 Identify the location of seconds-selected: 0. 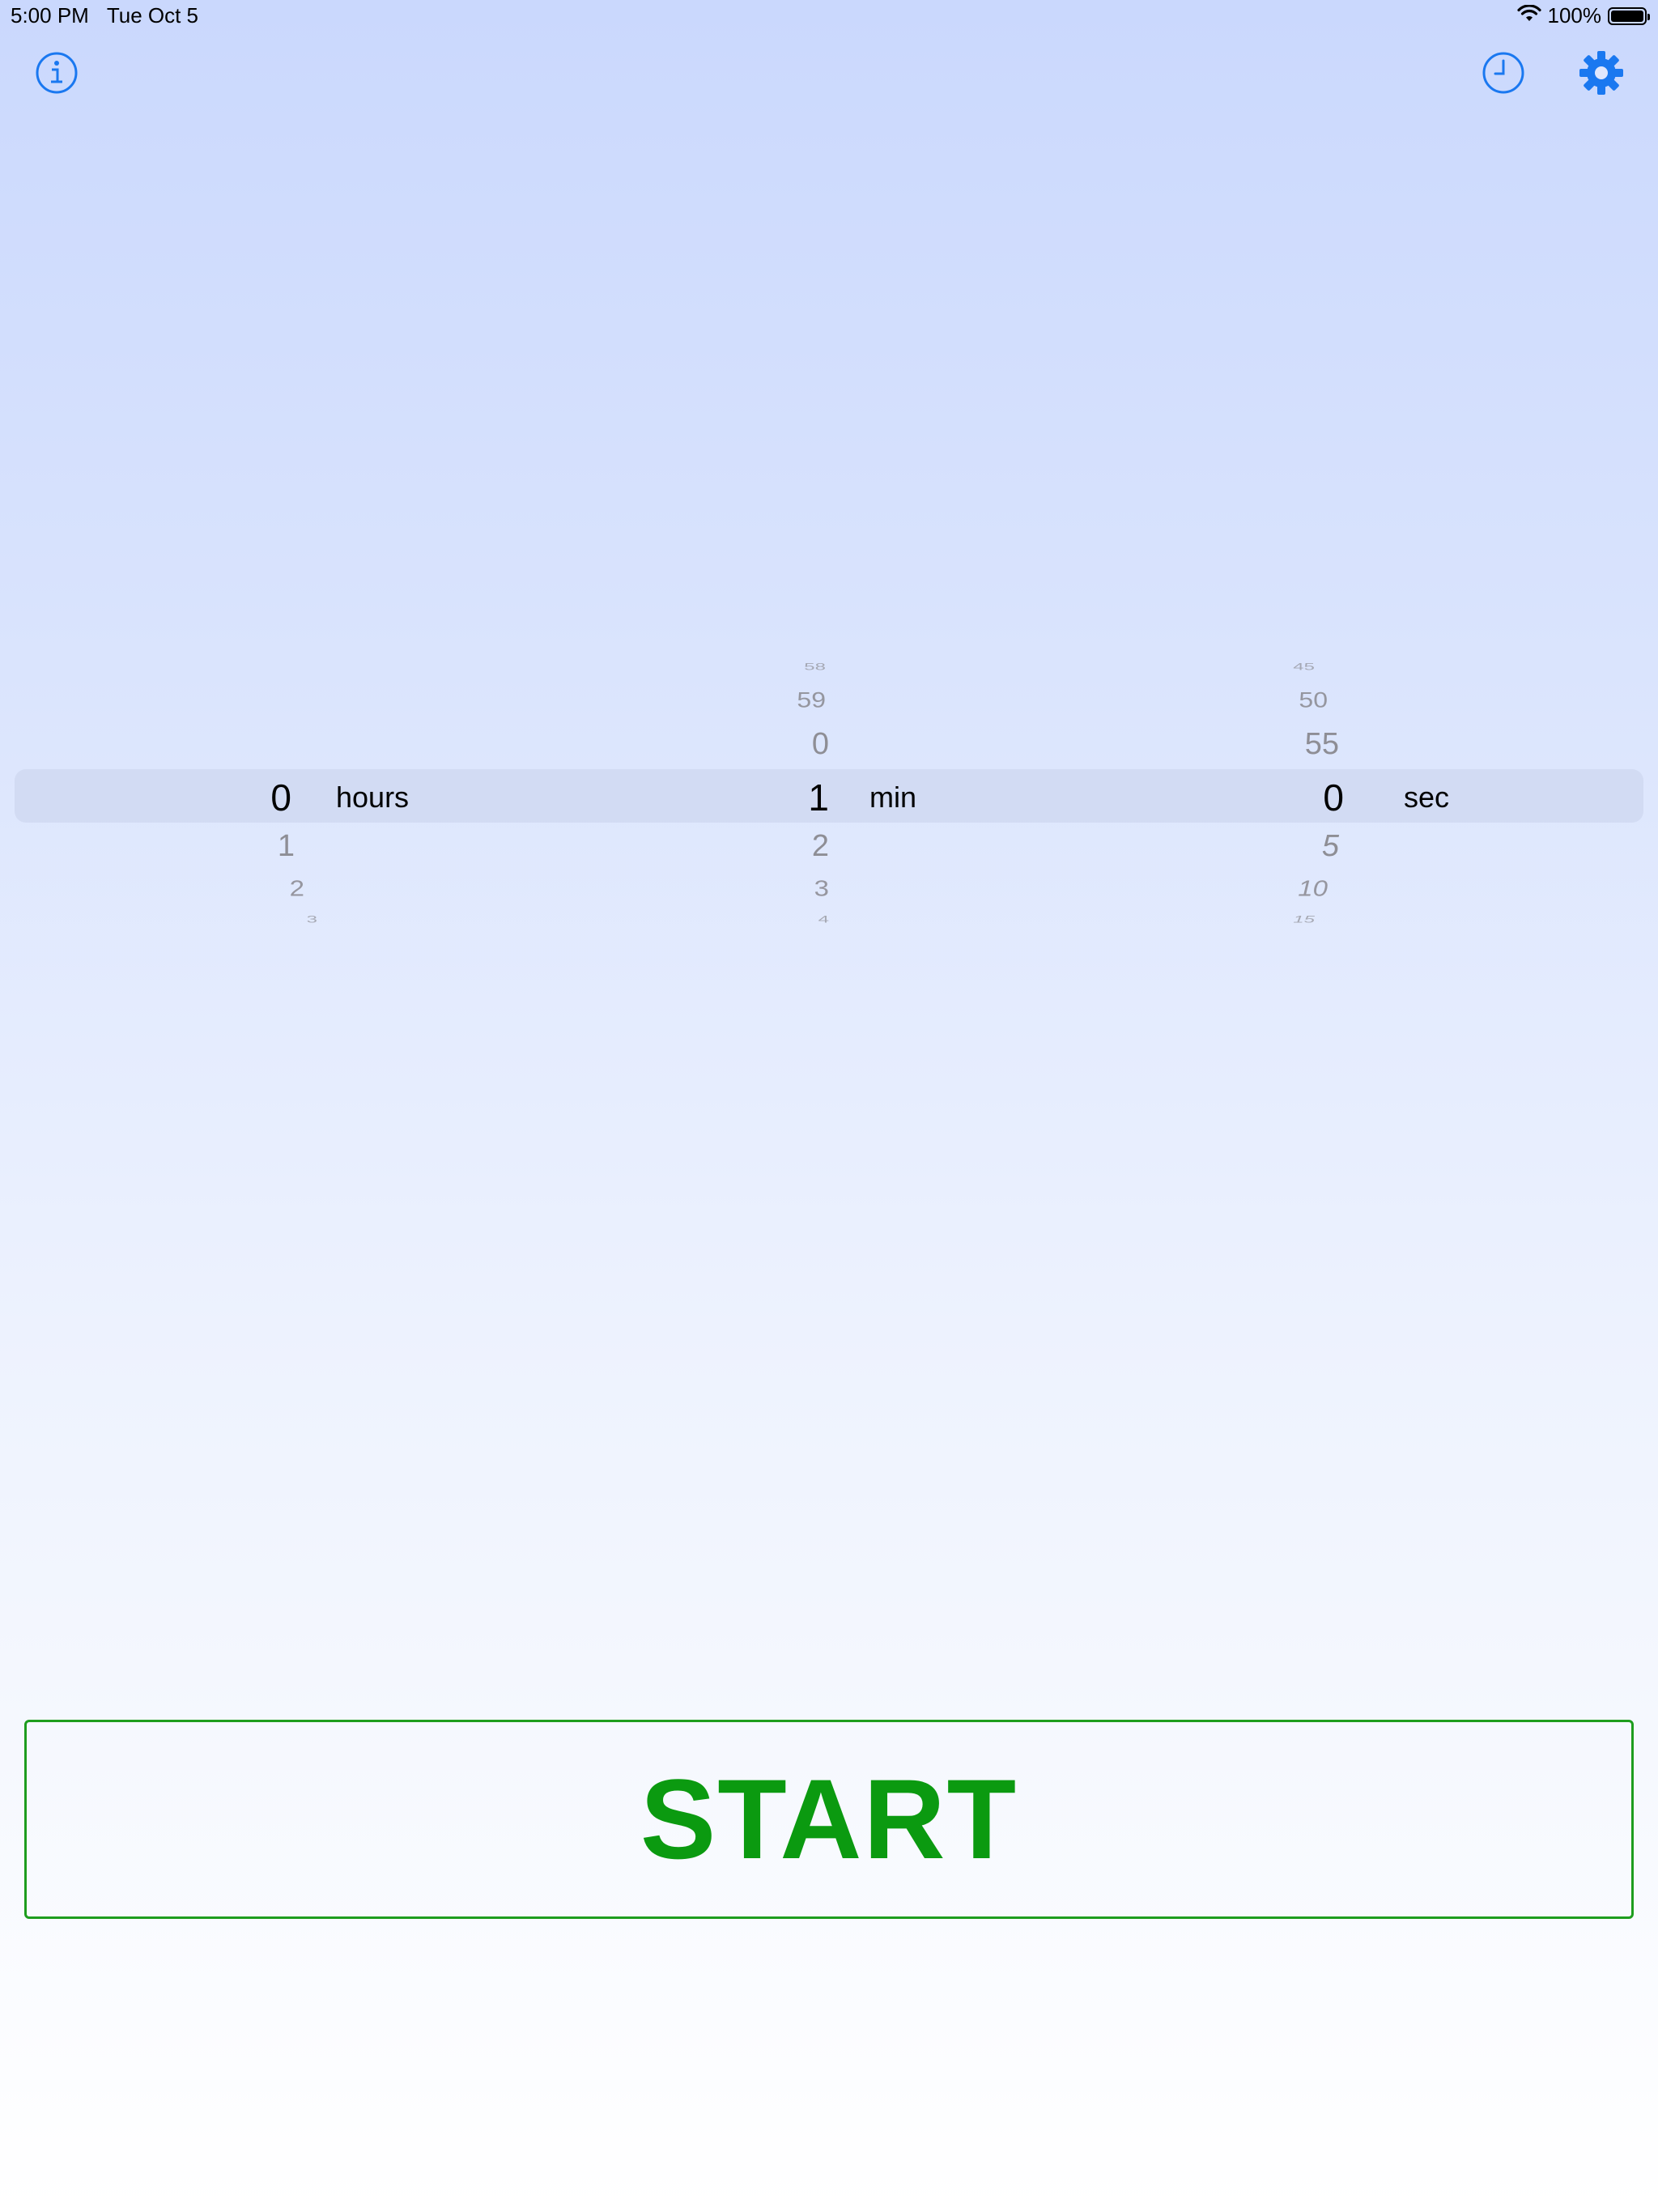
(1333, 798).